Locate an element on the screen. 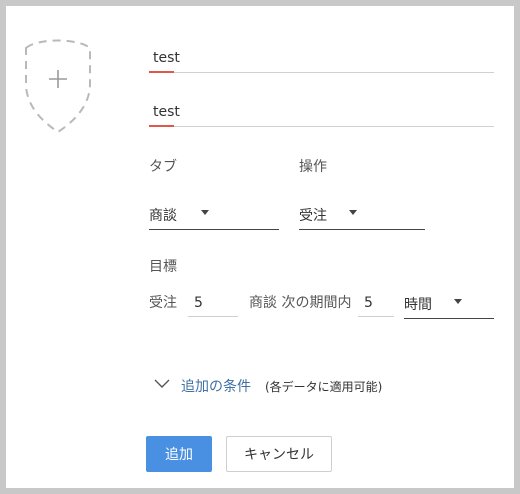 The width and height of the screenshot is (520, 494). name-field-accent is located at coordinates (161, 72).